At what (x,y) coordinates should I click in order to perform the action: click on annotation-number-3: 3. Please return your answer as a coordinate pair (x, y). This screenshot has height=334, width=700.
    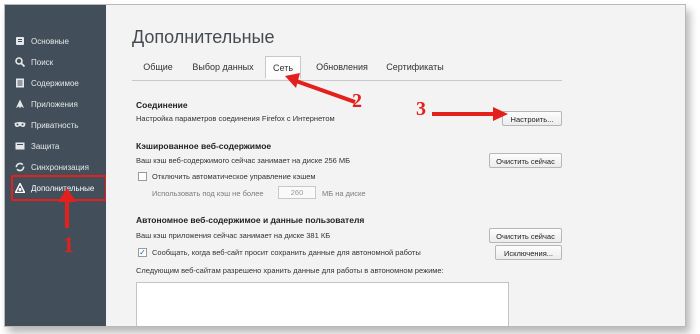
    Looking at the image, I should click on (421, 109).